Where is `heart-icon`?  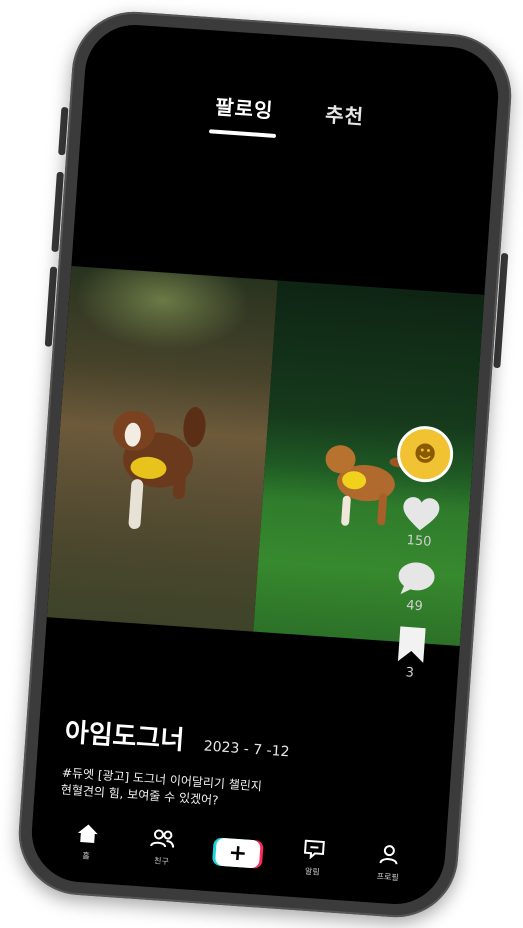
heart-icon is located at coordinates (421, 514).